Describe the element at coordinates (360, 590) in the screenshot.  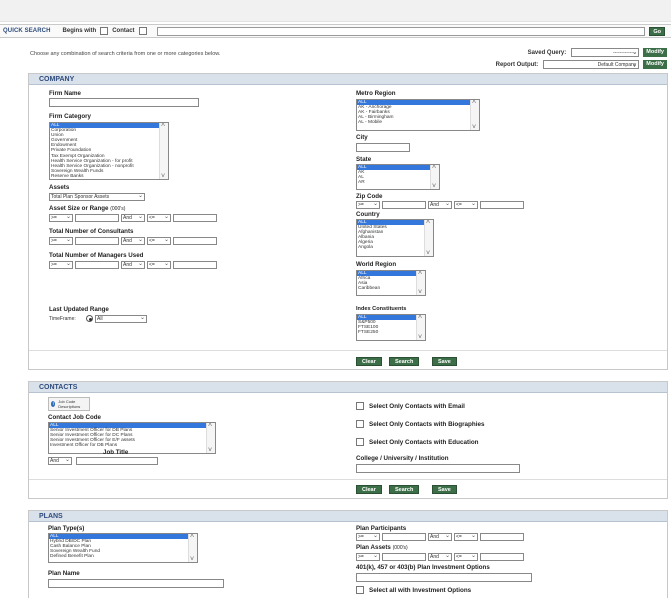
I see `select-all-checkbox` at that location.